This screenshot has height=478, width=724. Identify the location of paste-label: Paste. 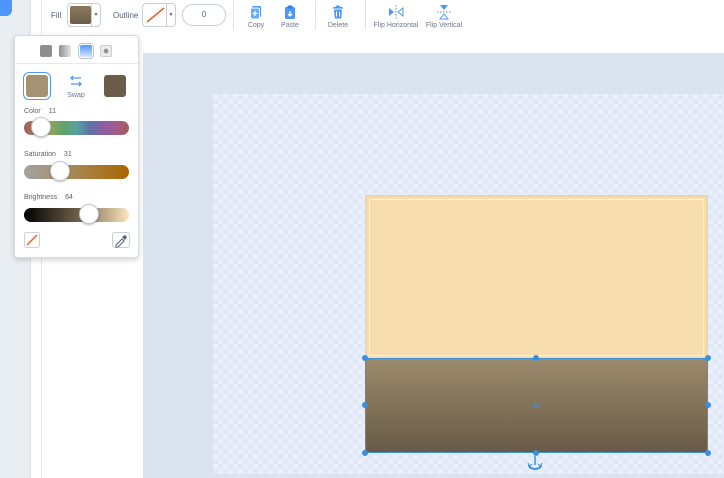
(290, 25).